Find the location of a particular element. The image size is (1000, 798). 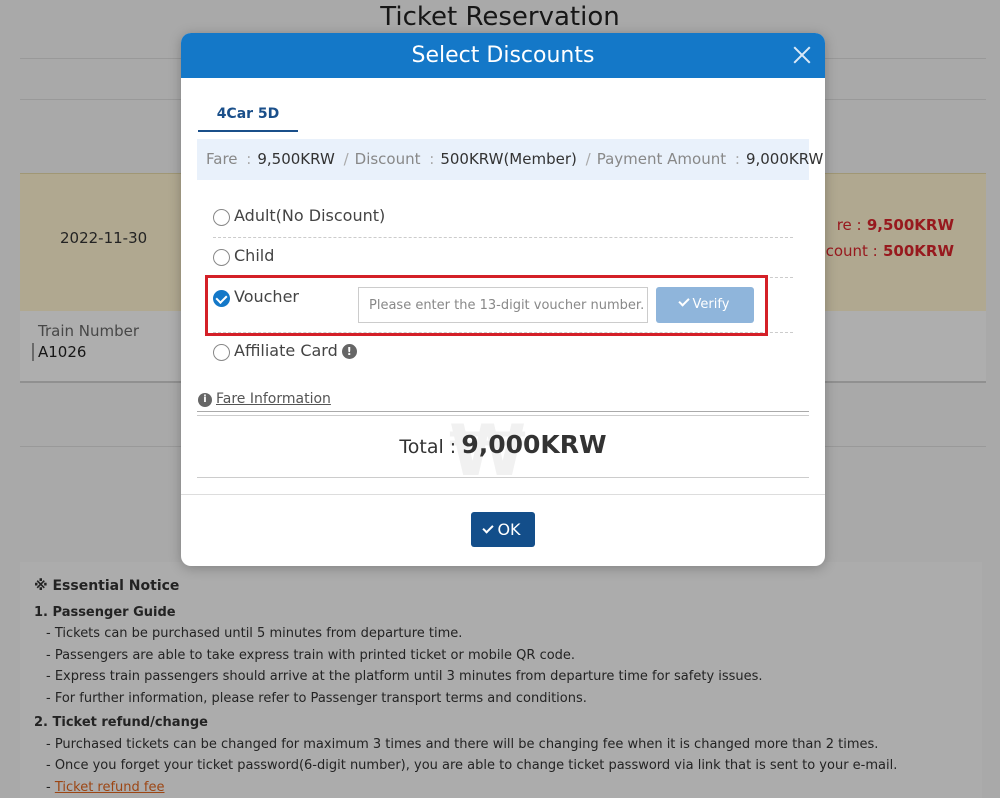

summary-discount-value: 500KRW(Member) is located at coordinates (508, 159).